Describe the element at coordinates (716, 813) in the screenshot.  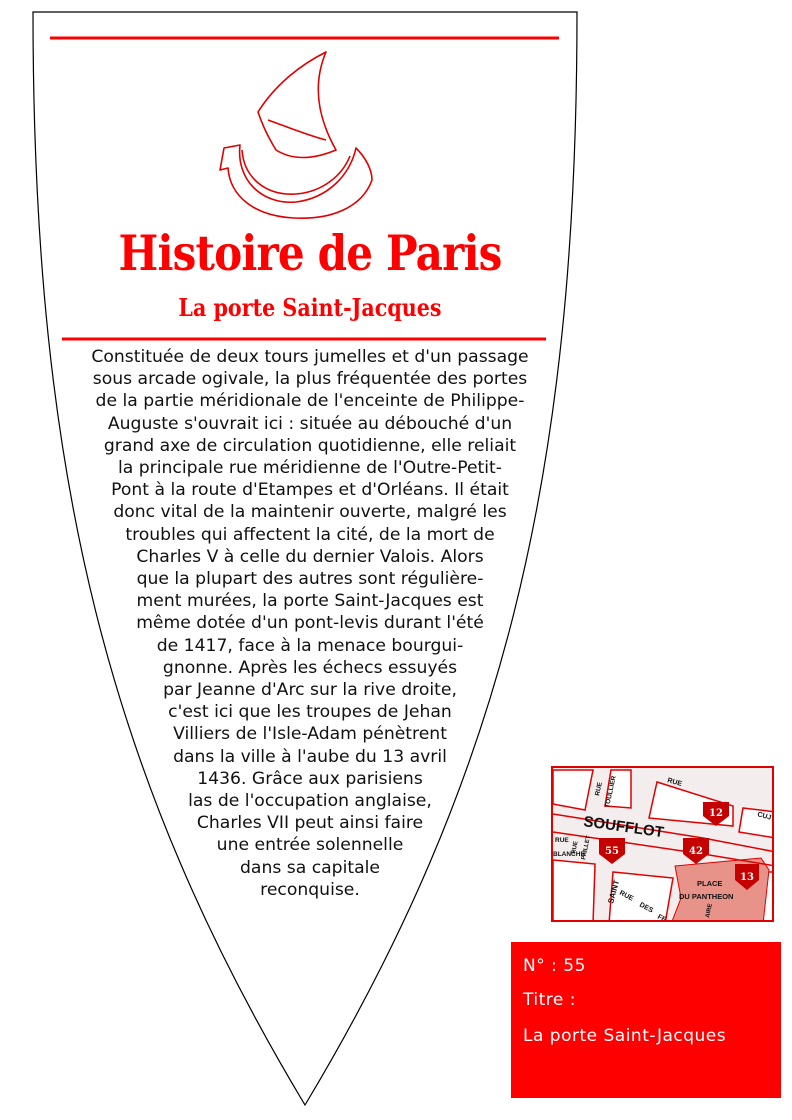
I see `svg-text: 12` at that location.